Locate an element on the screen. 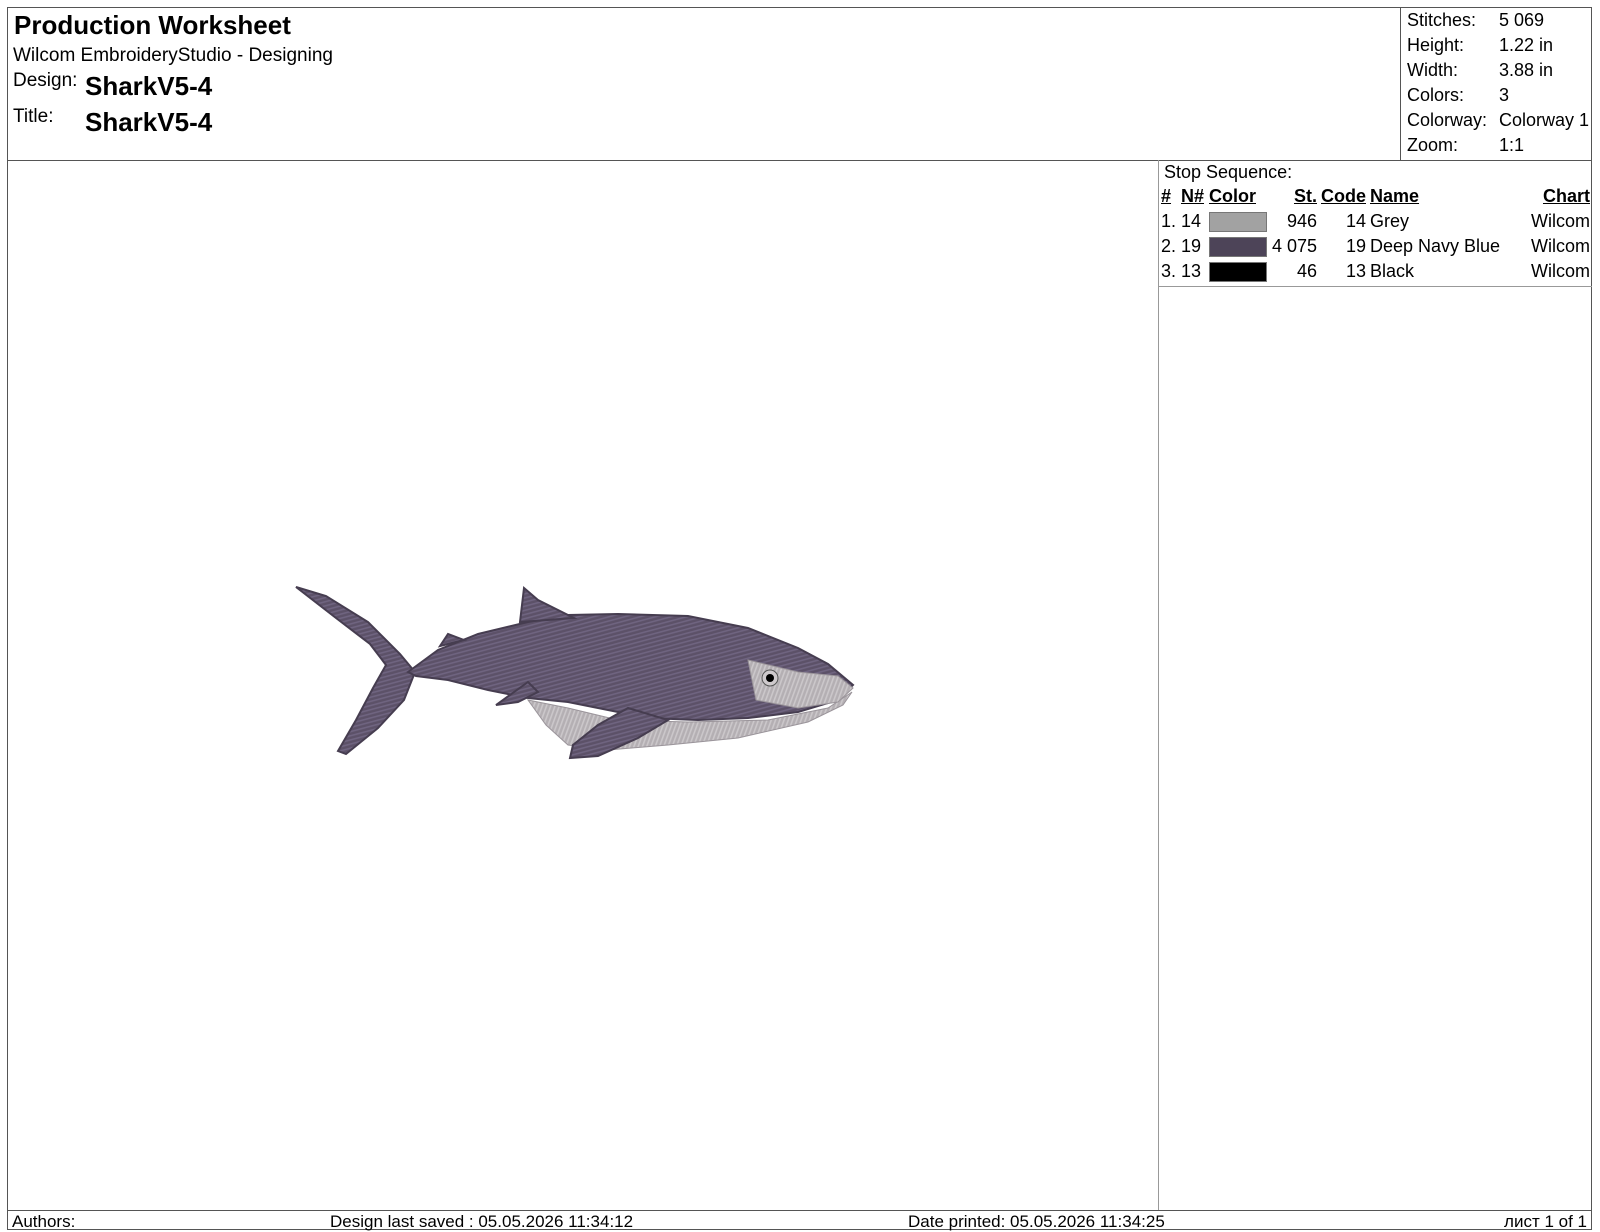  col-needle: N# is located at coordinates (1193, 196).